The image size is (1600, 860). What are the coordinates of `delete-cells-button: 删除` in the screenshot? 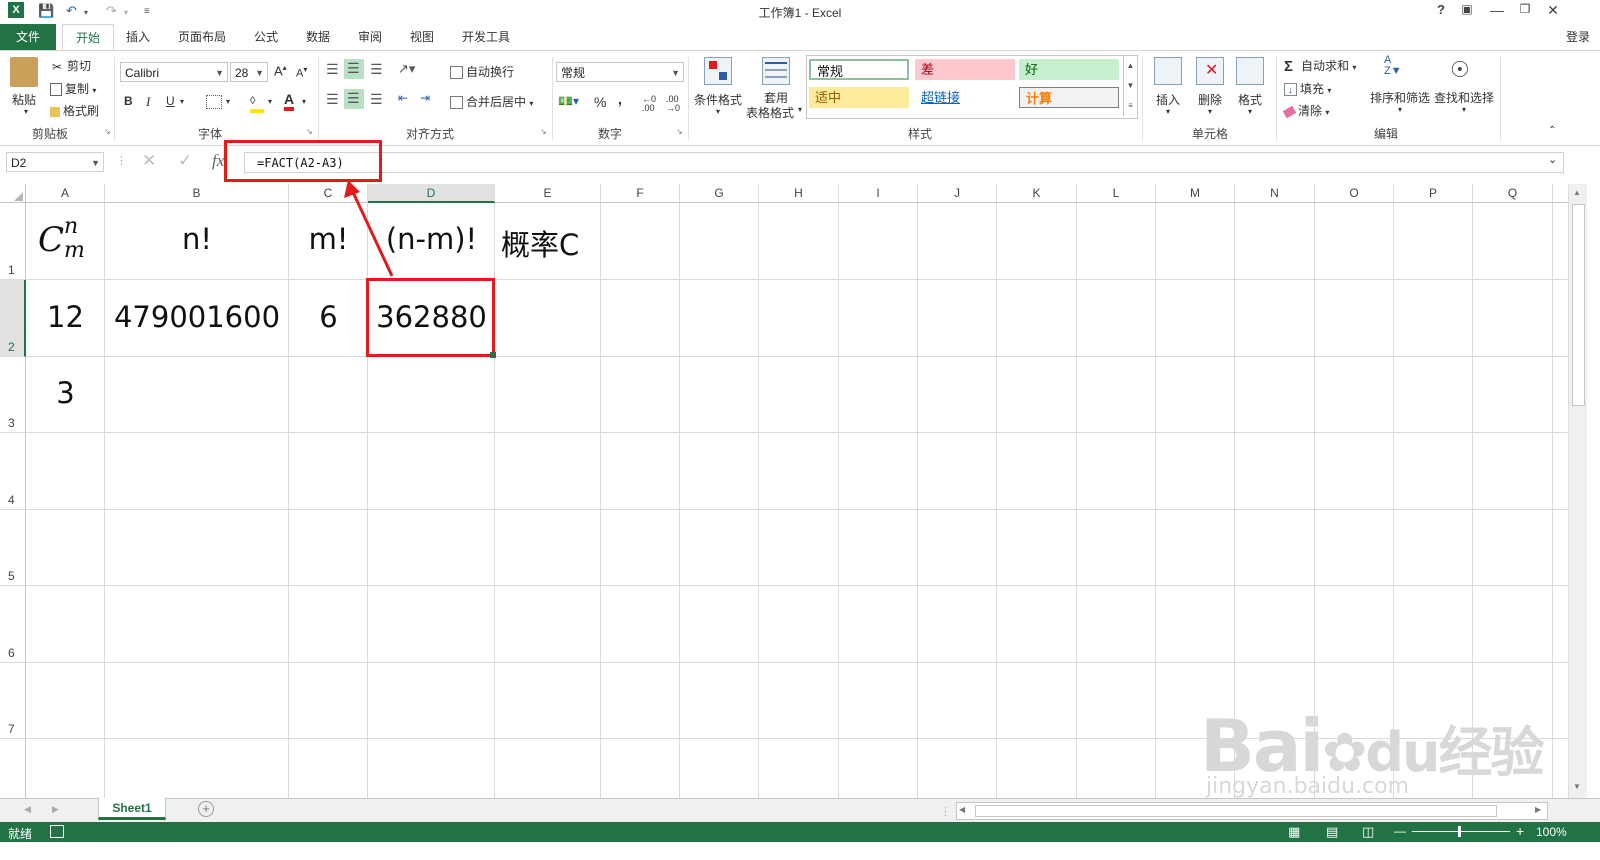 It's located at (1210, 99).